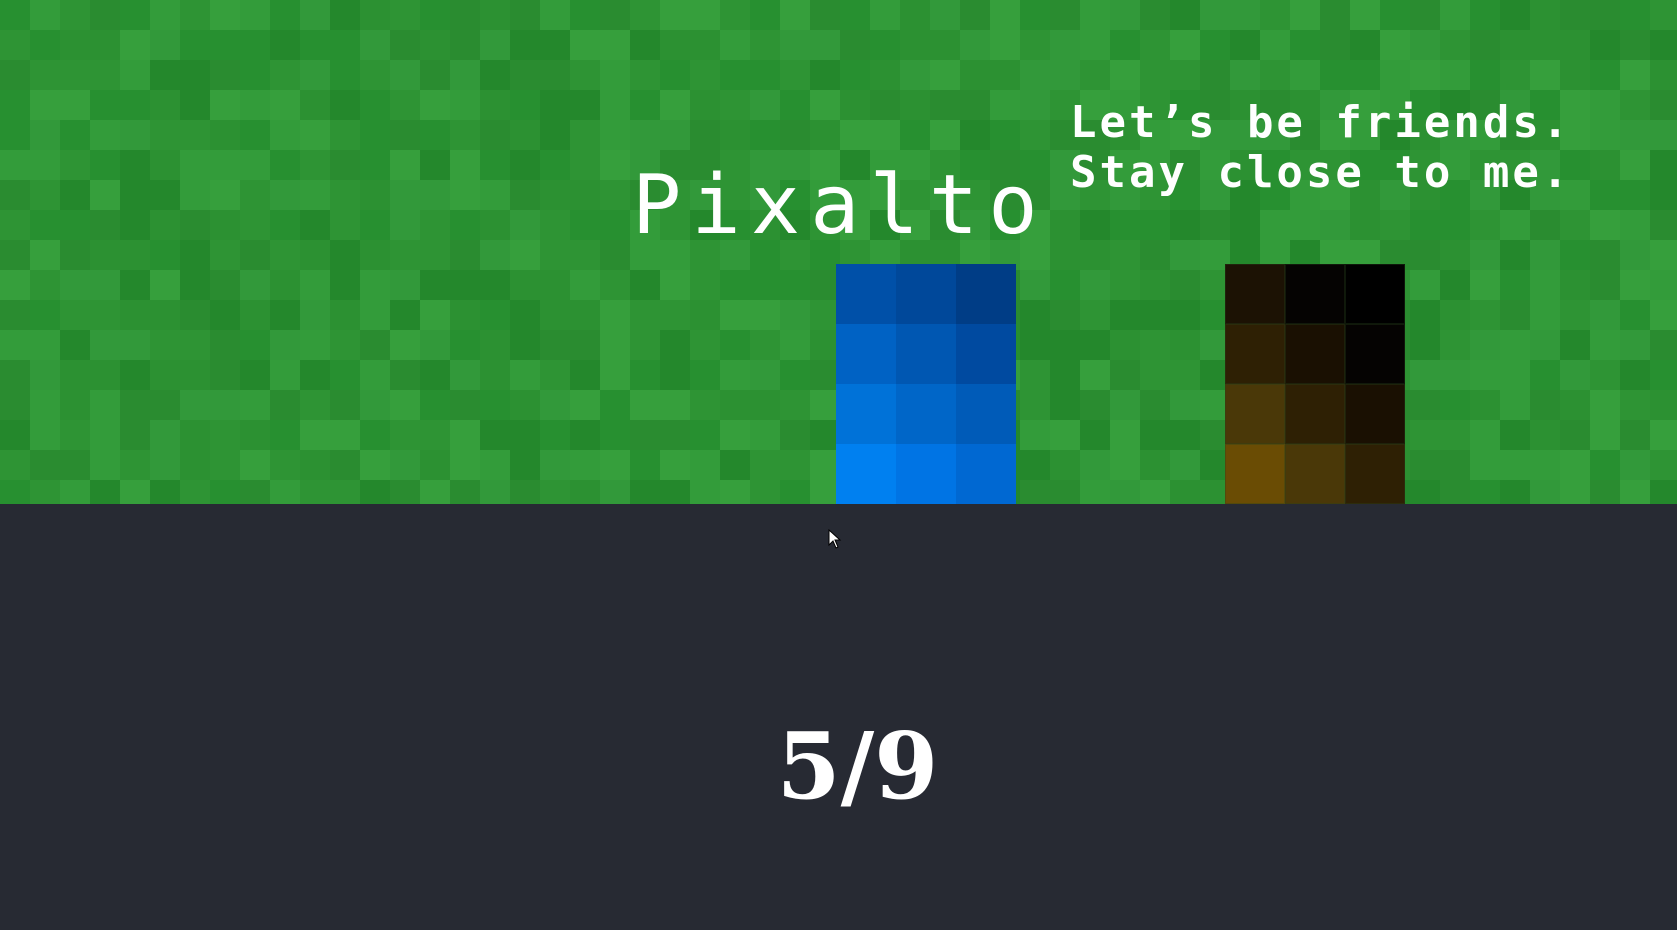  I want to click on player-pixel, so click(866, 414).